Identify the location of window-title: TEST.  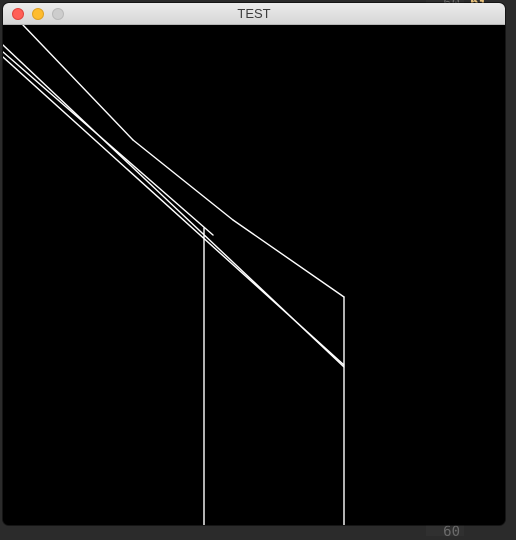
(254, 13).